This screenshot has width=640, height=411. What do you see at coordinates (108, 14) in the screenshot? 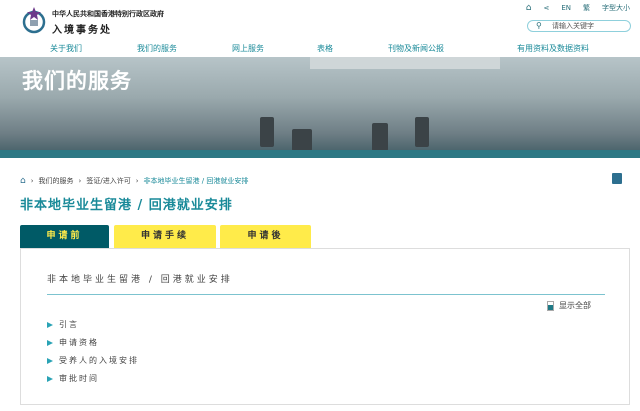
I see `government-name: 中华人民共和国香港特别行政区政府` at bounding box center [108, 14].